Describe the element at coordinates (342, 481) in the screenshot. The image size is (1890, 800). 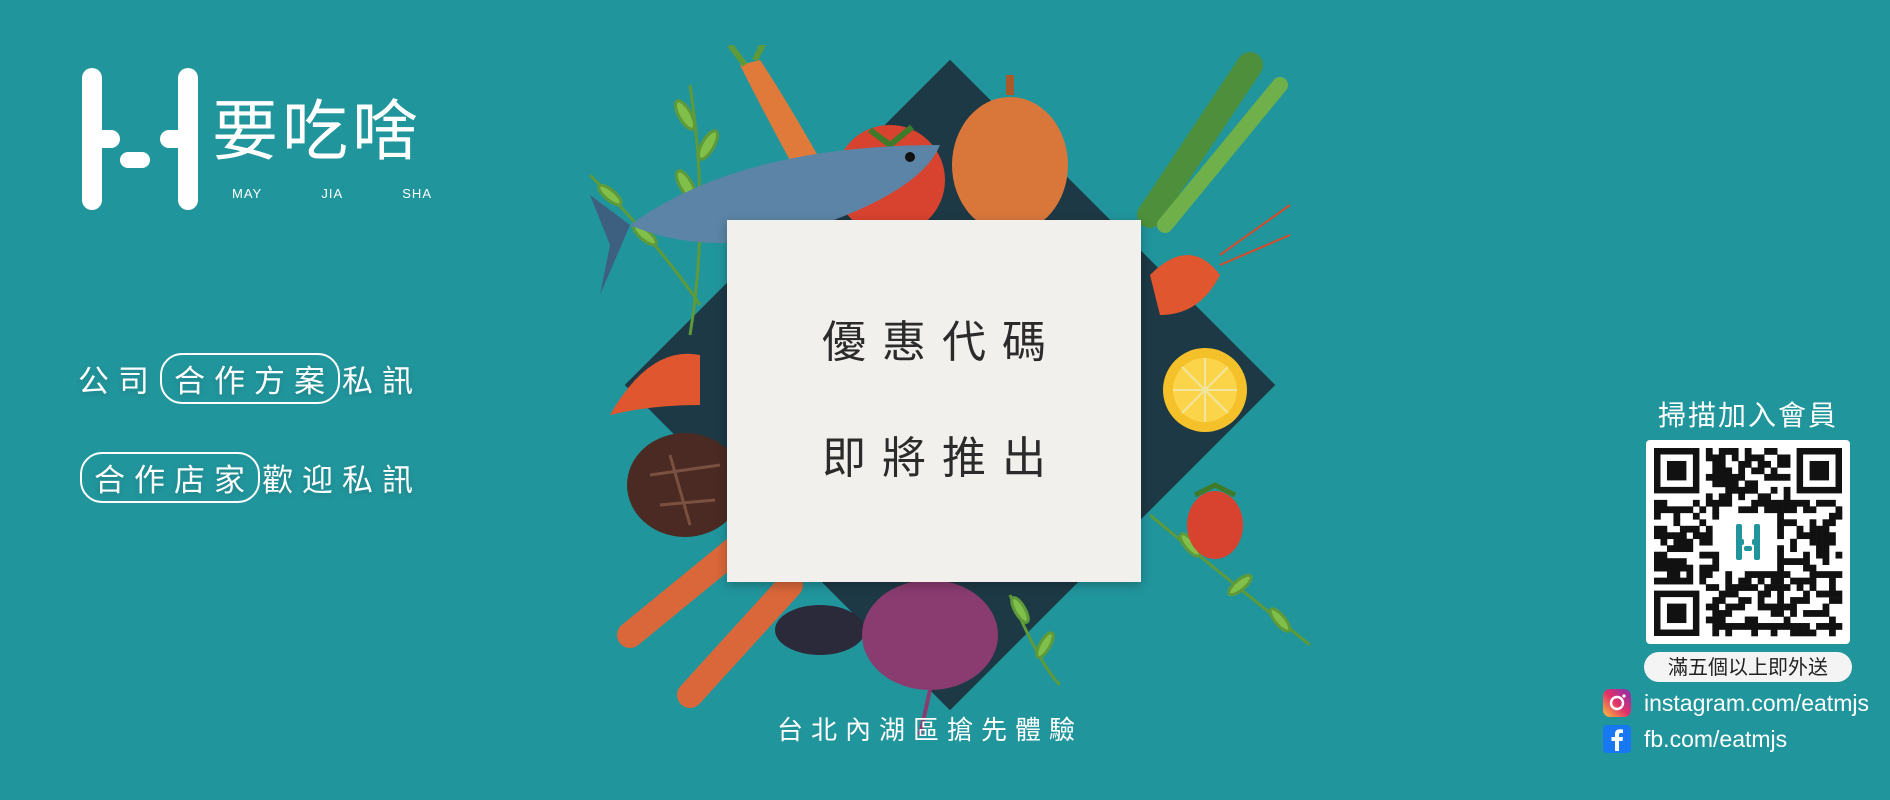
I see `promo2-after: 歡迎私訊` at that location.